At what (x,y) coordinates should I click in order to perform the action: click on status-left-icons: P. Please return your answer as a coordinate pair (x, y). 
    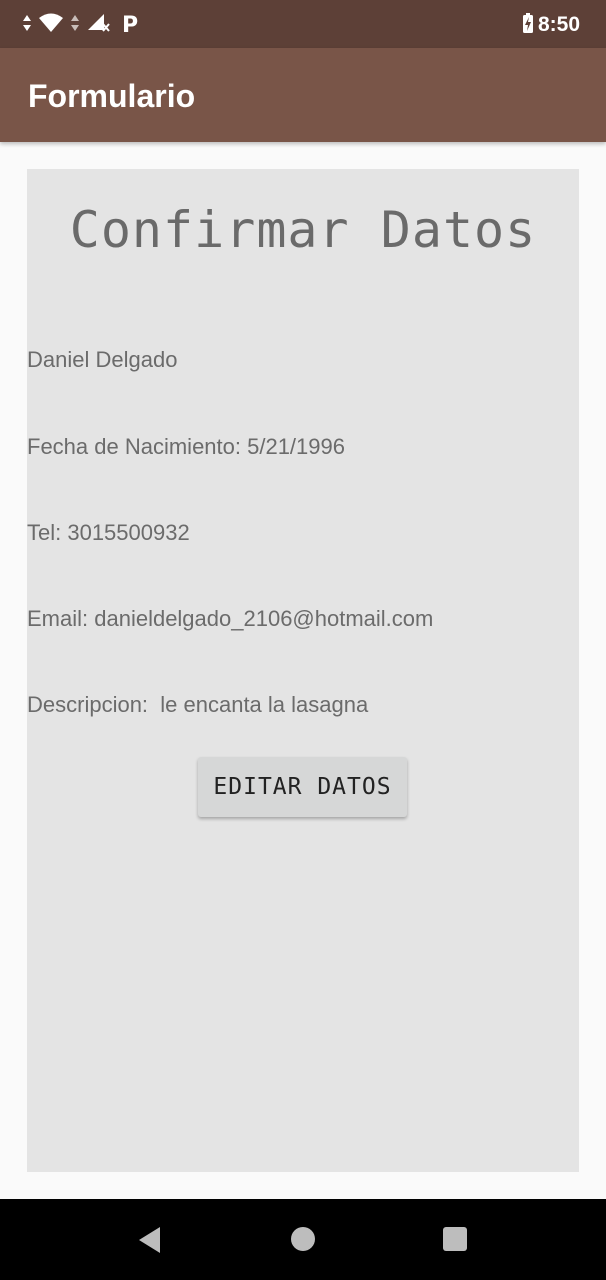
    Looking at the image, I should click on (80, 25).